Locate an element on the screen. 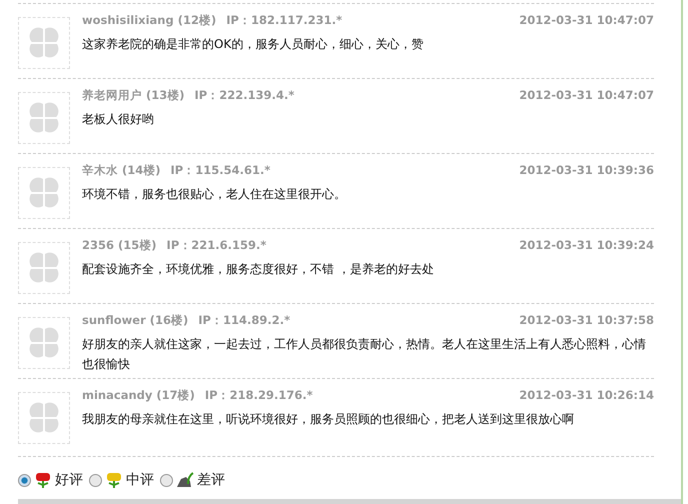  timestamp: 2012-03-31 10:39:24 is located at coordinates (586, 245).